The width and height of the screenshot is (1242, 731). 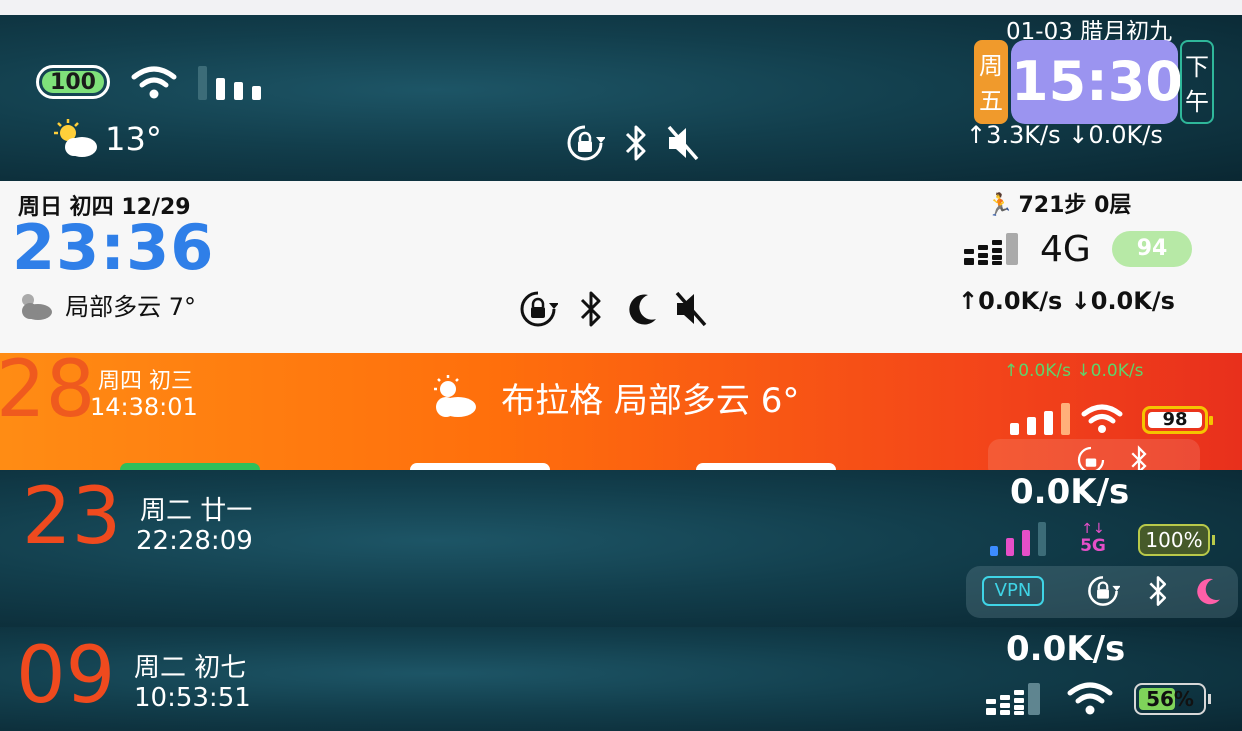 I want to click on network-speed-text: ↑3.3K/s ↓0.0K/s, so click(x=1064, y=135).